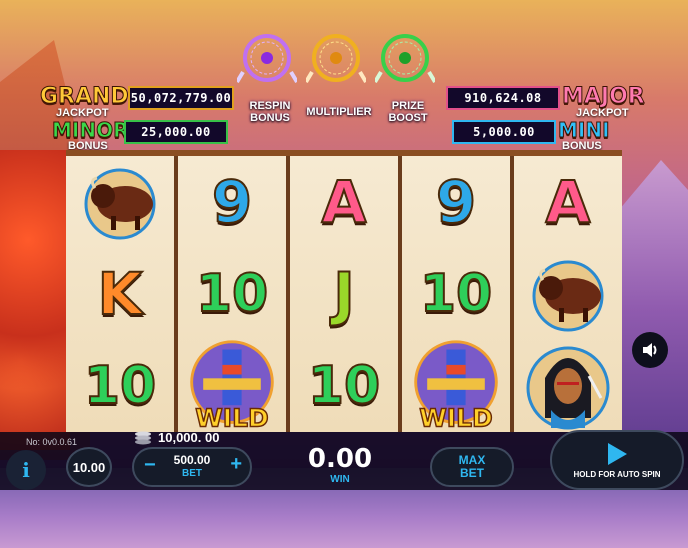  I want to click on quick-bet-value: 10.00, so click(89, 467).